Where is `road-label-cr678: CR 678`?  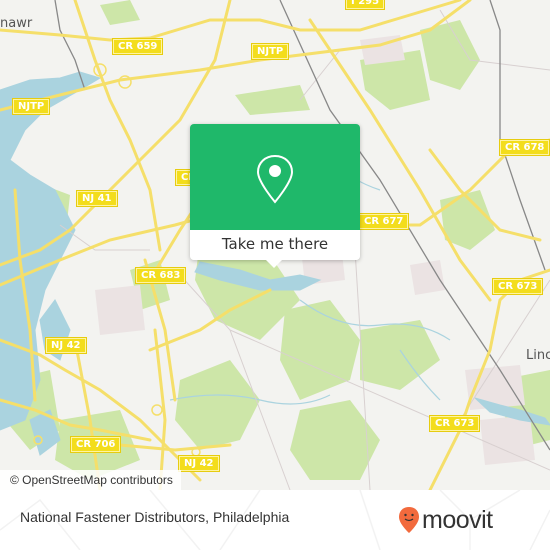 road-label-cr678: CR 678 is located at coordinates (524, 147).